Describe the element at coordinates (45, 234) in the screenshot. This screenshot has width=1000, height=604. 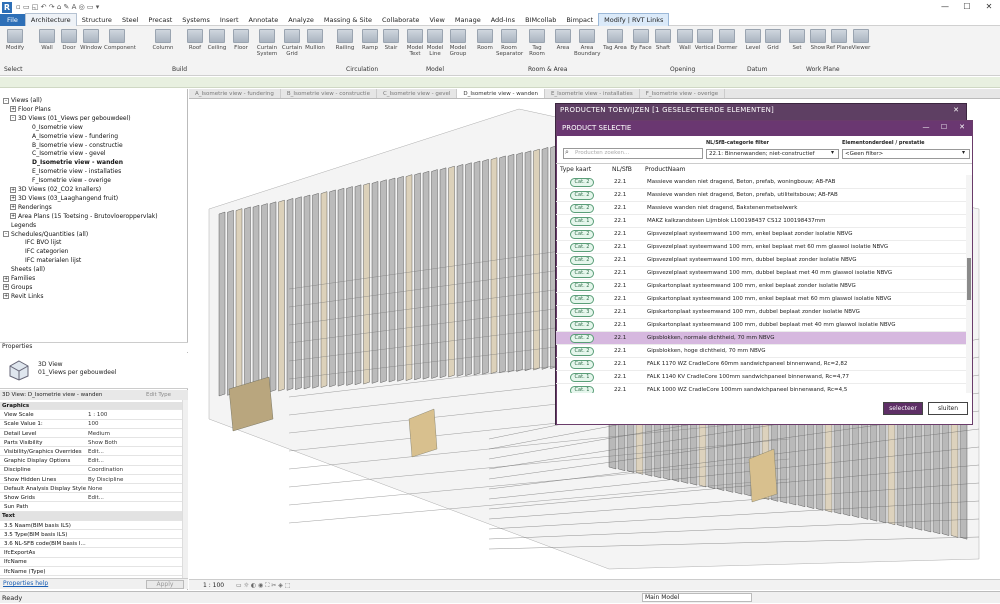
I see `browser-item: - Schedules/Quantities (all)` at that location.